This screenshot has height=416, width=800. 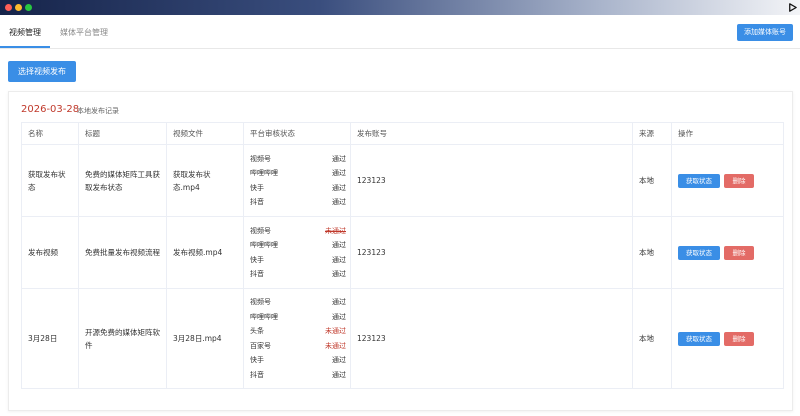 I want to click on cell-file: 获取发布状态.mp4, so click(x=205, y=180).